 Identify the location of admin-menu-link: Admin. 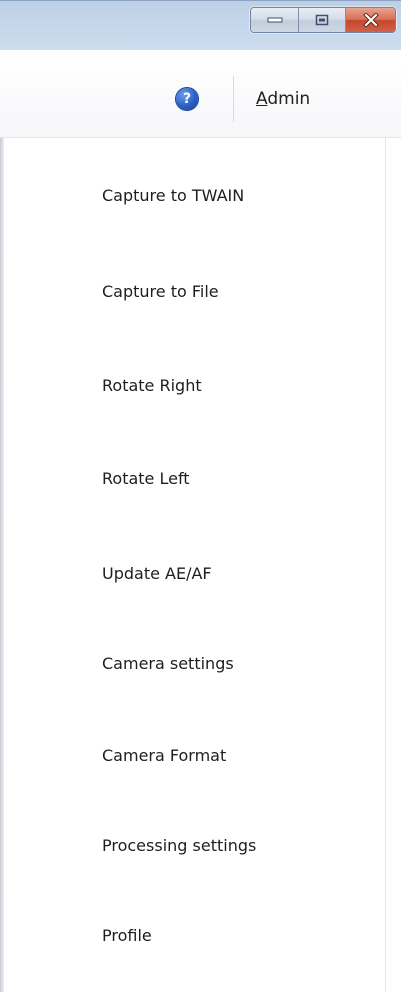
(283, 99).